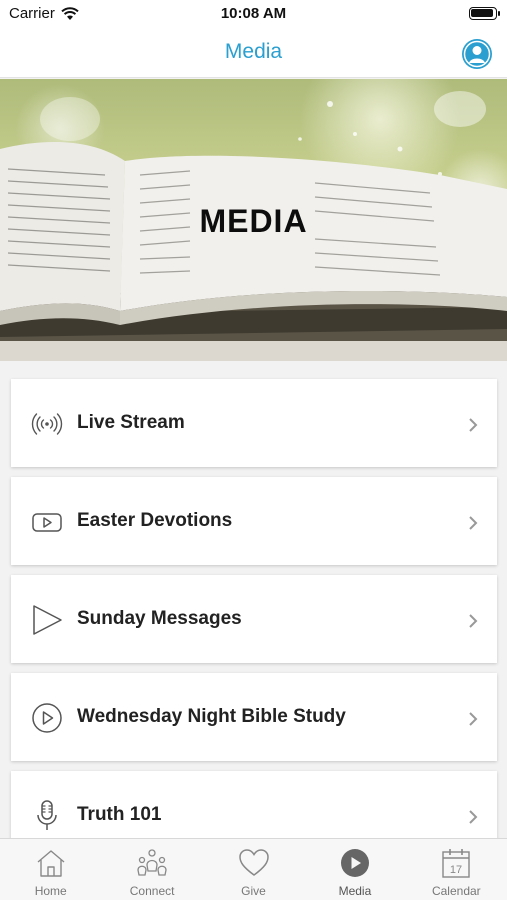 The height and width of the screenshot is (900, 507). I want to click on play-triangle-icon, so click(47, 620).